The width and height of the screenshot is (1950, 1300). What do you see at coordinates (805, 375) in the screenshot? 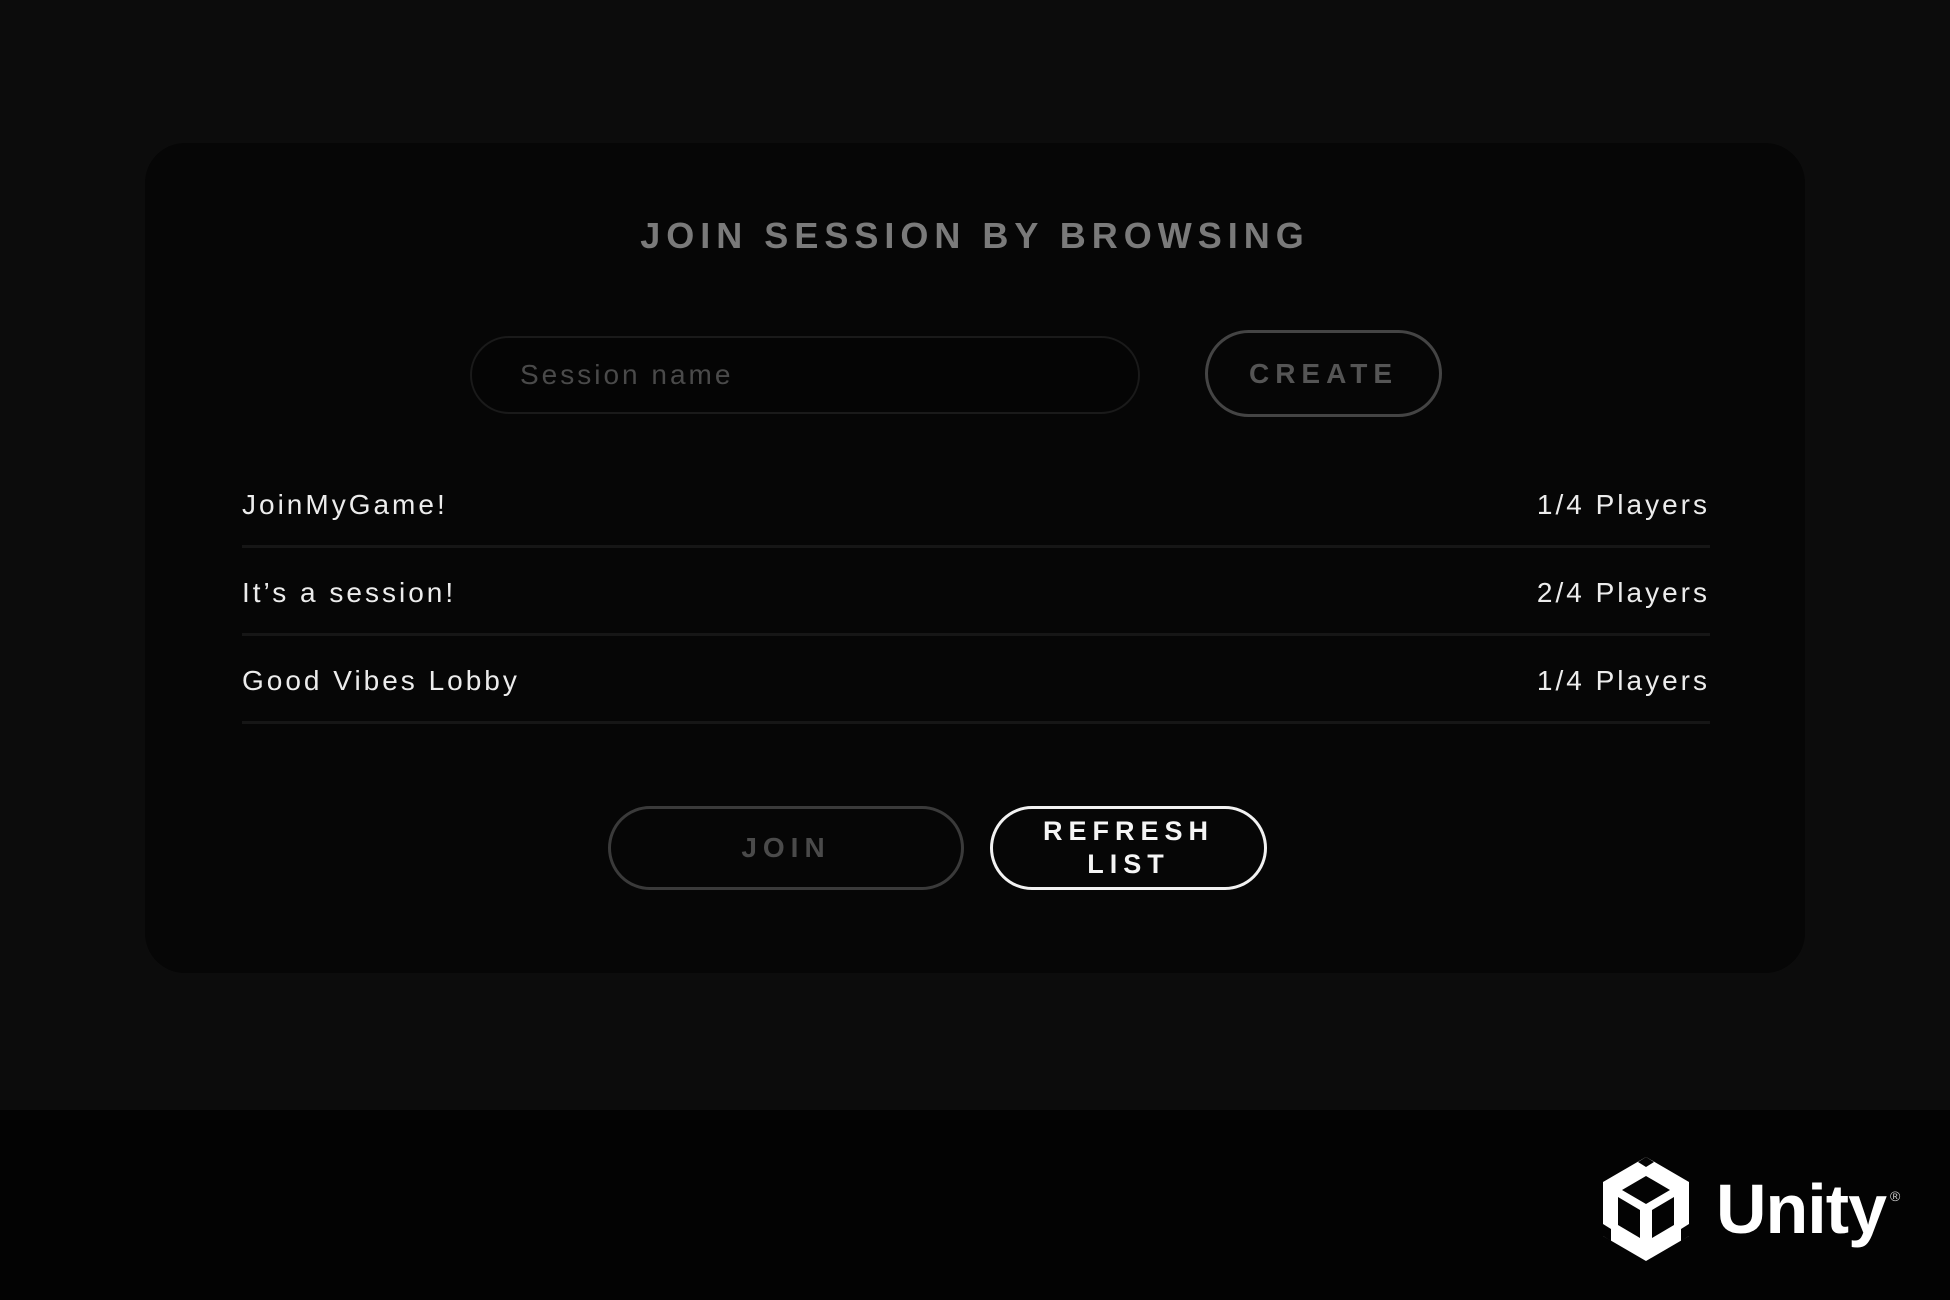
I see `session-name-input` at bounding box center [805, 375].